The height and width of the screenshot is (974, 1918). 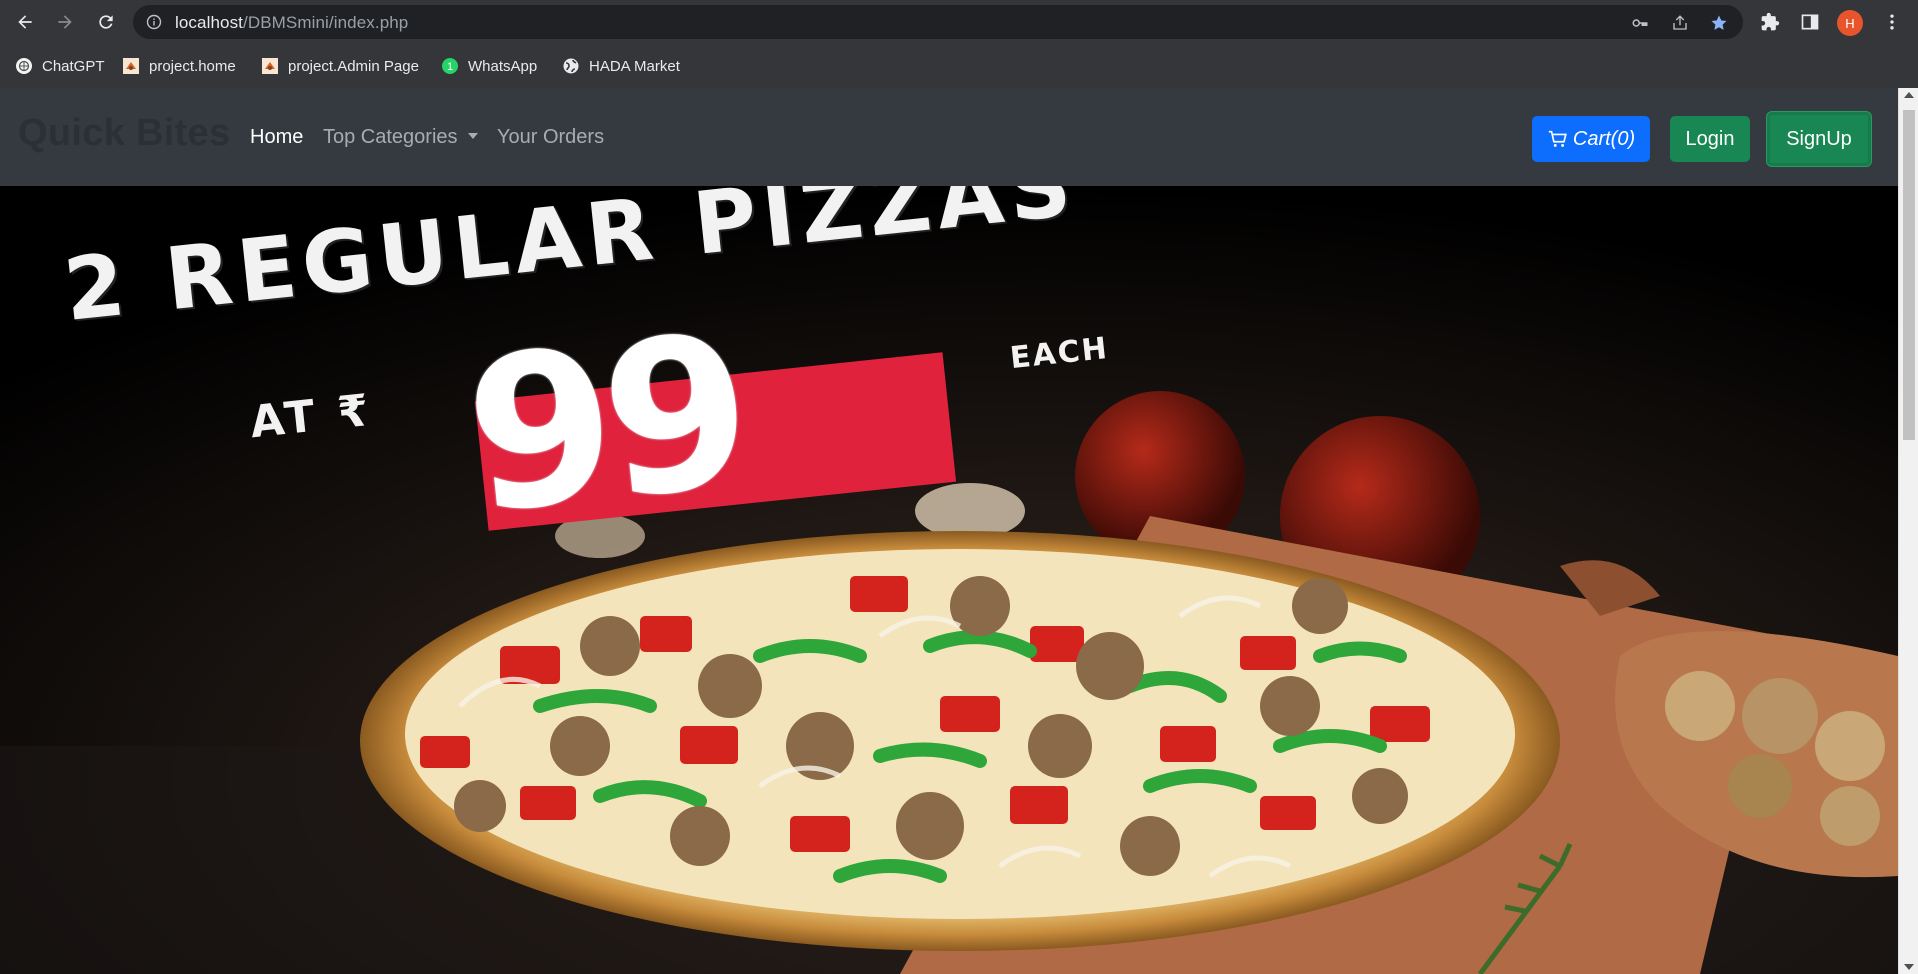 I want to click on bookmark-label: project.Admin Page, so click(x=353, y=66).